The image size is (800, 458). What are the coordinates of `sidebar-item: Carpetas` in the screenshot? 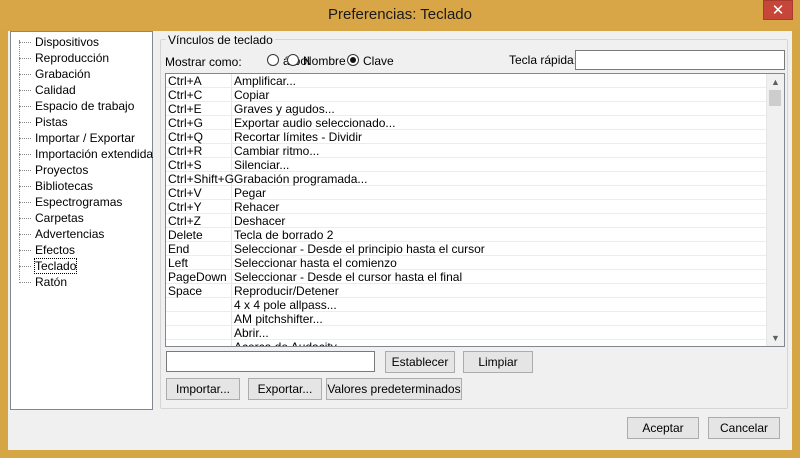 It's located at (49, 218).